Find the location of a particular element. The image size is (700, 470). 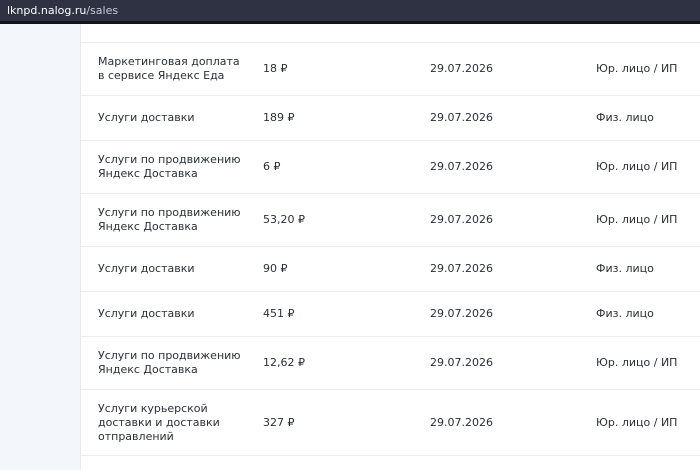

sale-amount: 90 ₽ is located at coordinates (275, 268).